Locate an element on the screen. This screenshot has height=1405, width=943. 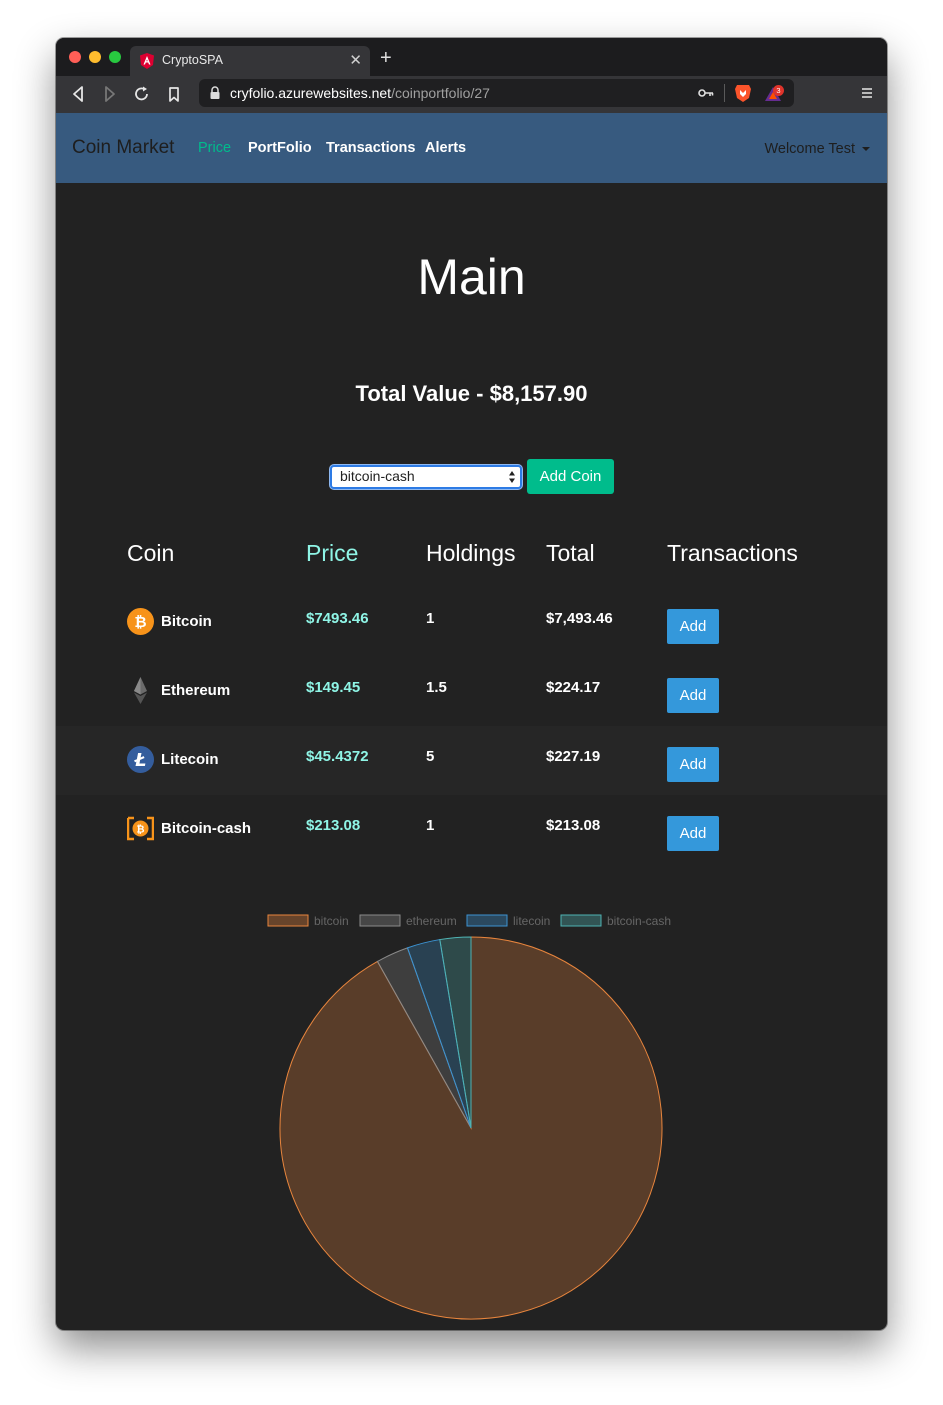
table-row: Ł Litecoin $45.4372 5 $227.19 Add is located at coordinates (471, 760).